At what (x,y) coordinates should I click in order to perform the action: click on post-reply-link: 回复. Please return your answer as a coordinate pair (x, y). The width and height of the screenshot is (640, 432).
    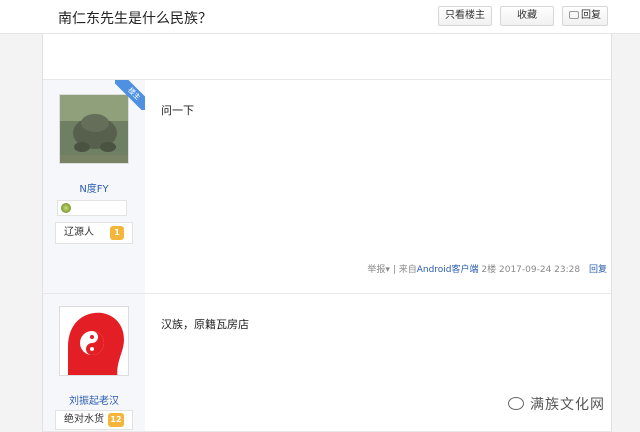
    Looking at the image, I should click on (598, 270).